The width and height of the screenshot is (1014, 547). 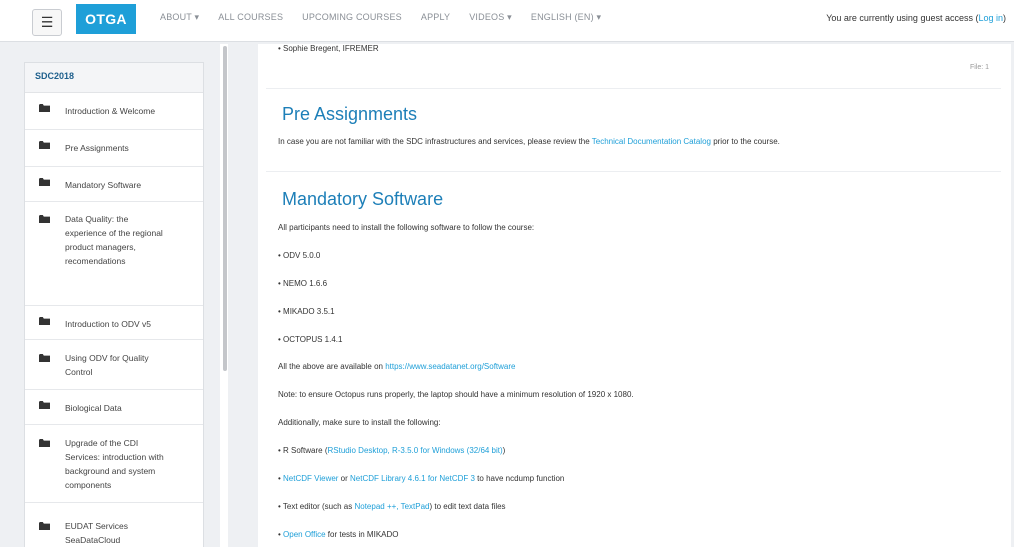 What do you see at coordinates (352, 17) in the screenshot?
I see `nav-item-upcoming-courses: UPCOMING COURSES` at bounding box center [352, 17].